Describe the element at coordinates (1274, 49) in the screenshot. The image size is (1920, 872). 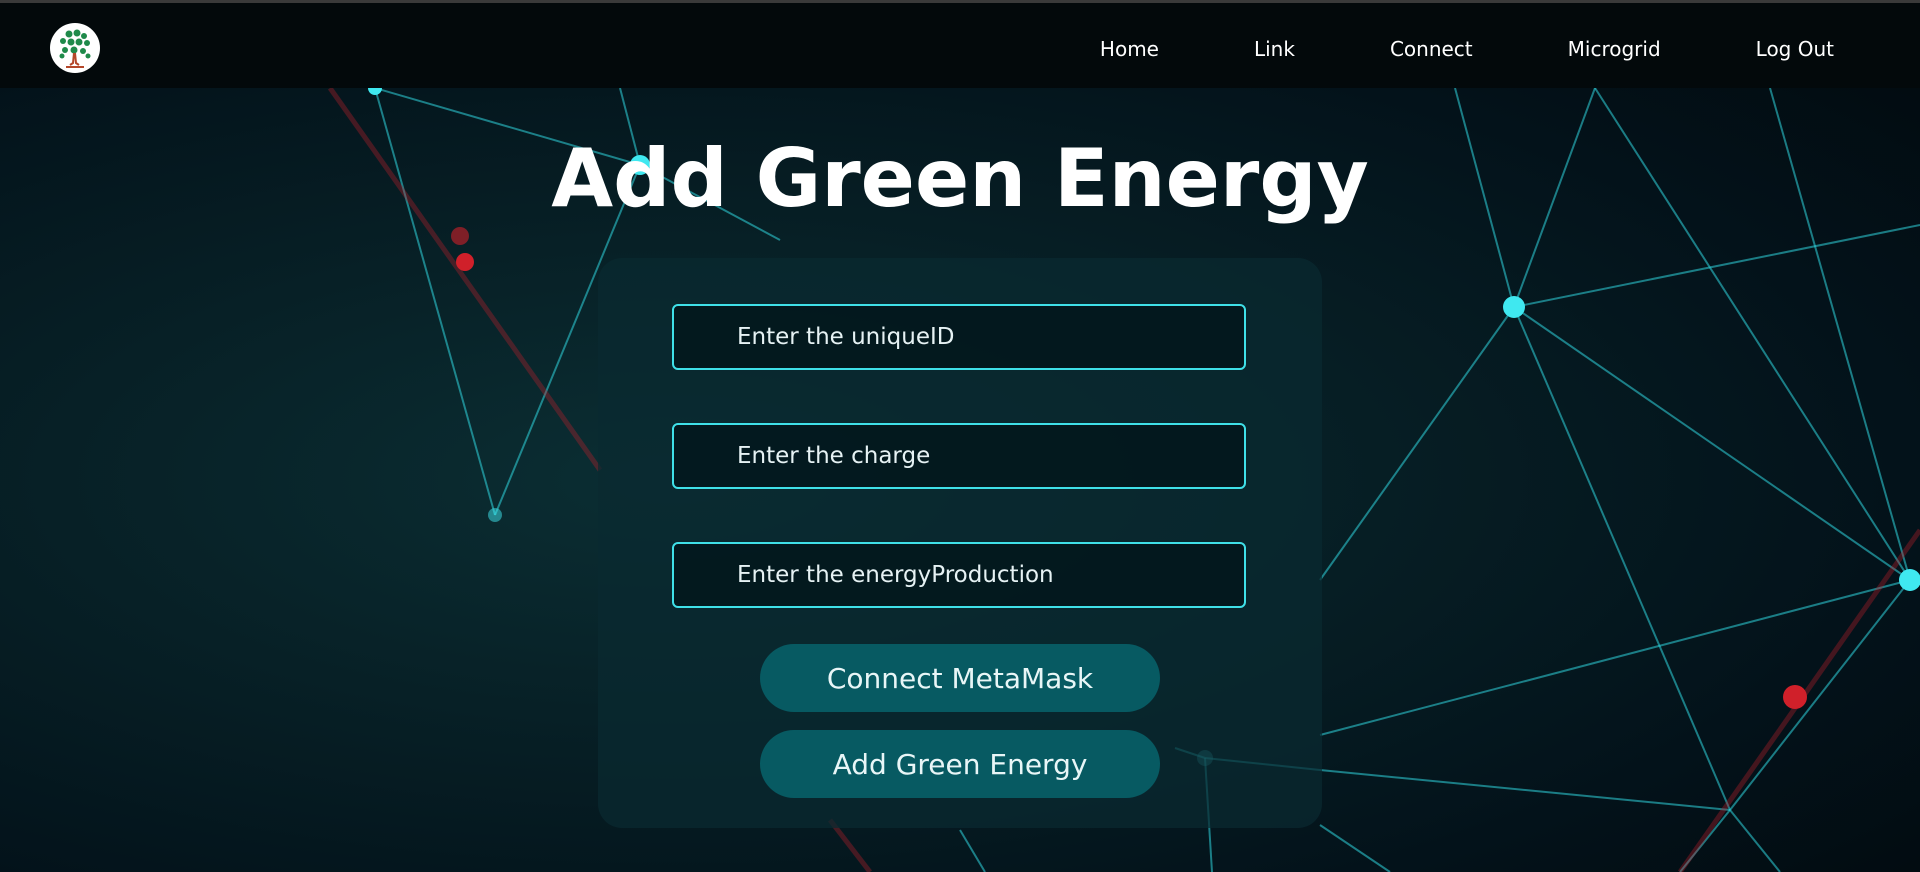
I see `nav-link-link: Link` at that location.